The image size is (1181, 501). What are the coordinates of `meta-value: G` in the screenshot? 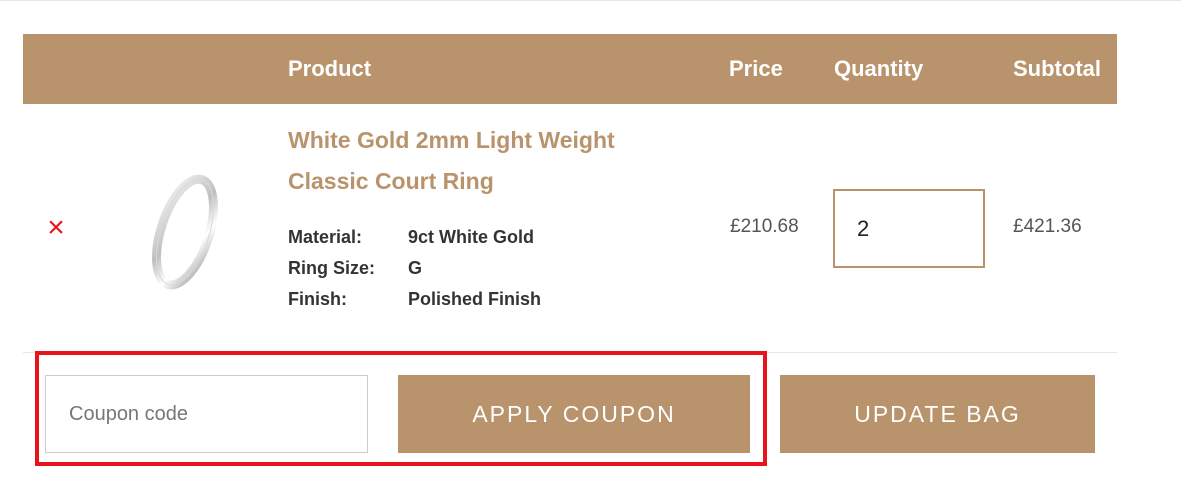 It's located at (415, 268).